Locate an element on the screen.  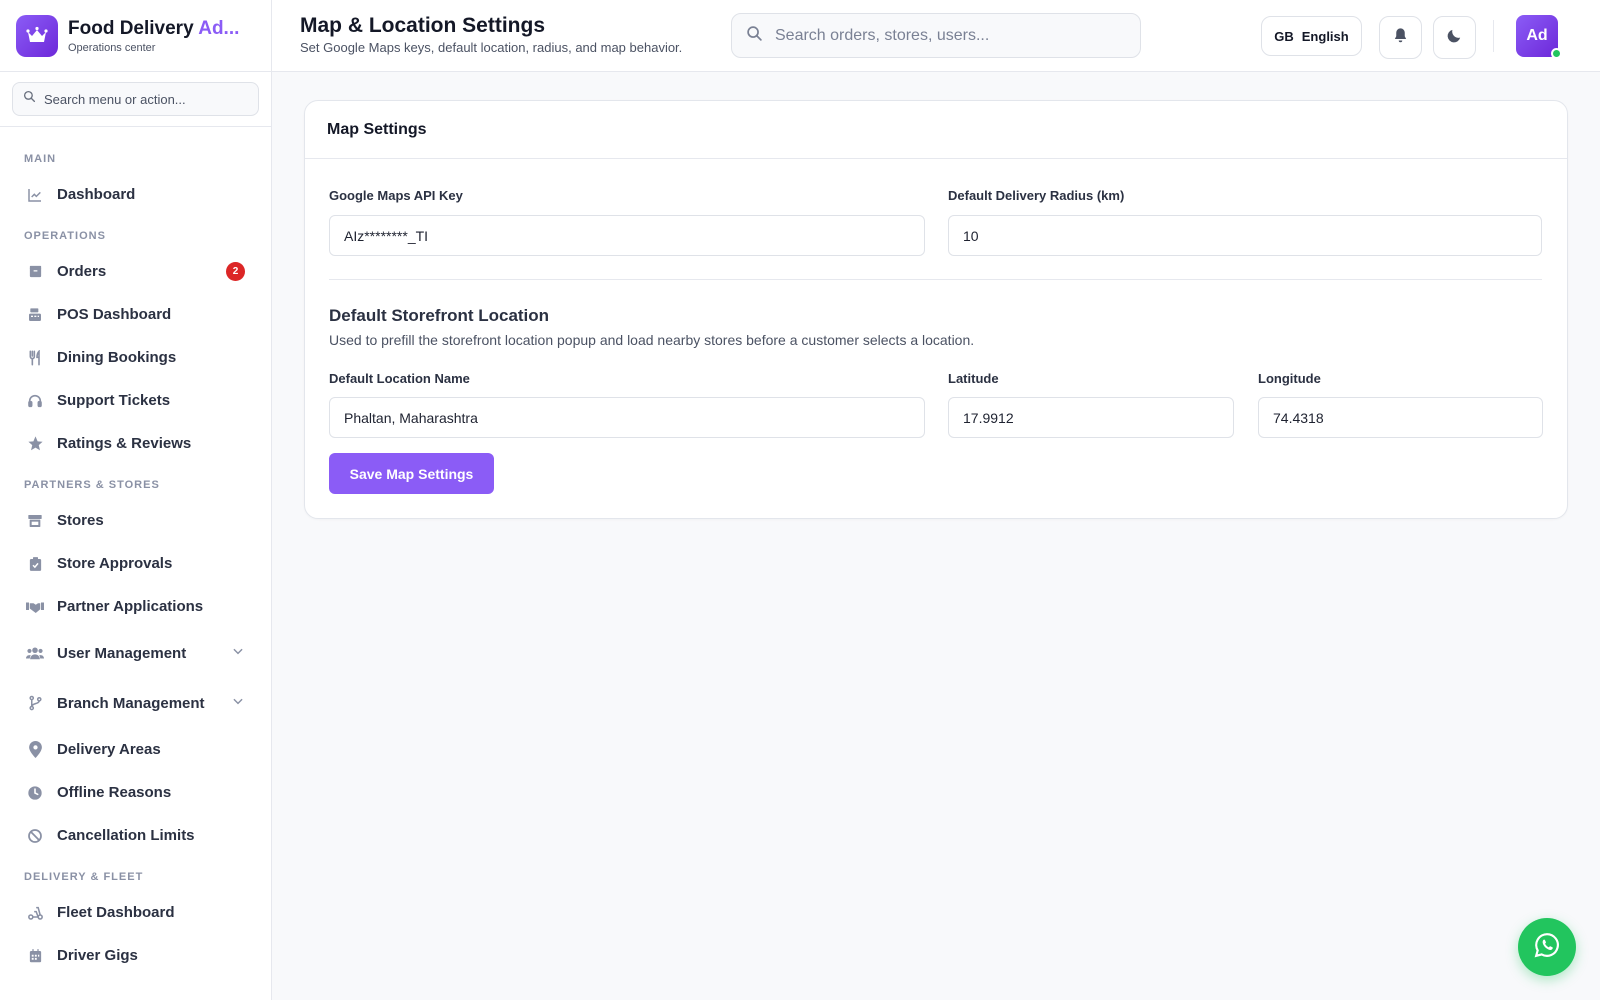
handshake-icon is located at coordinates (35, 607).